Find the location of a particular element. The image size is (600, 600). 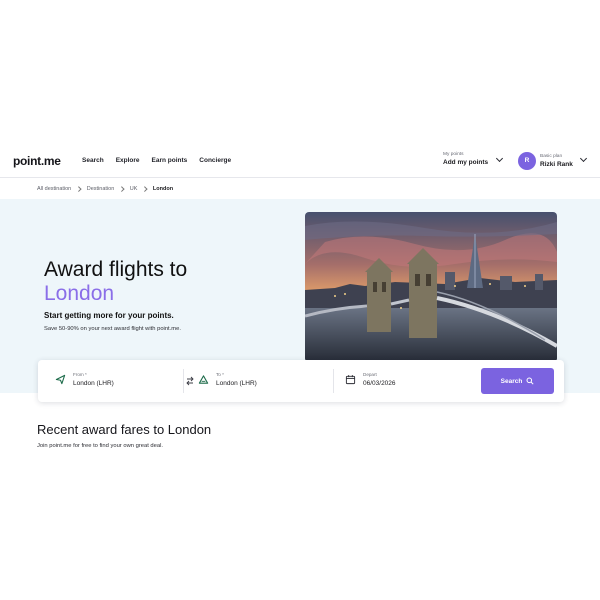

to-field: To * London (LHR) is located at coordinates (262, 381).